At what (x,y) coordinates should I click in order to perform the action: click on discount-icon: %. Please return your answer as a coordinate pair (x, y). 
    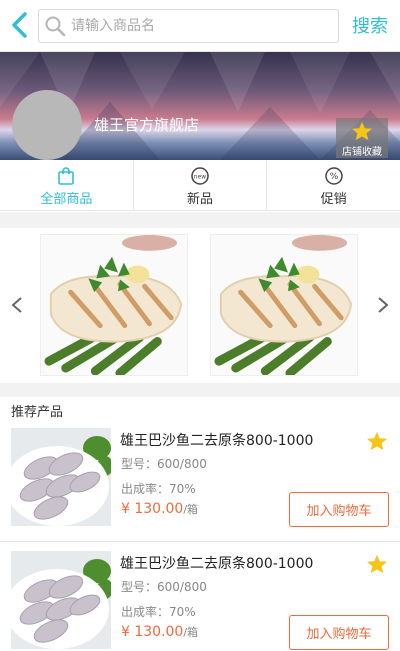
    Looking at the image, I should click on (333, 176).